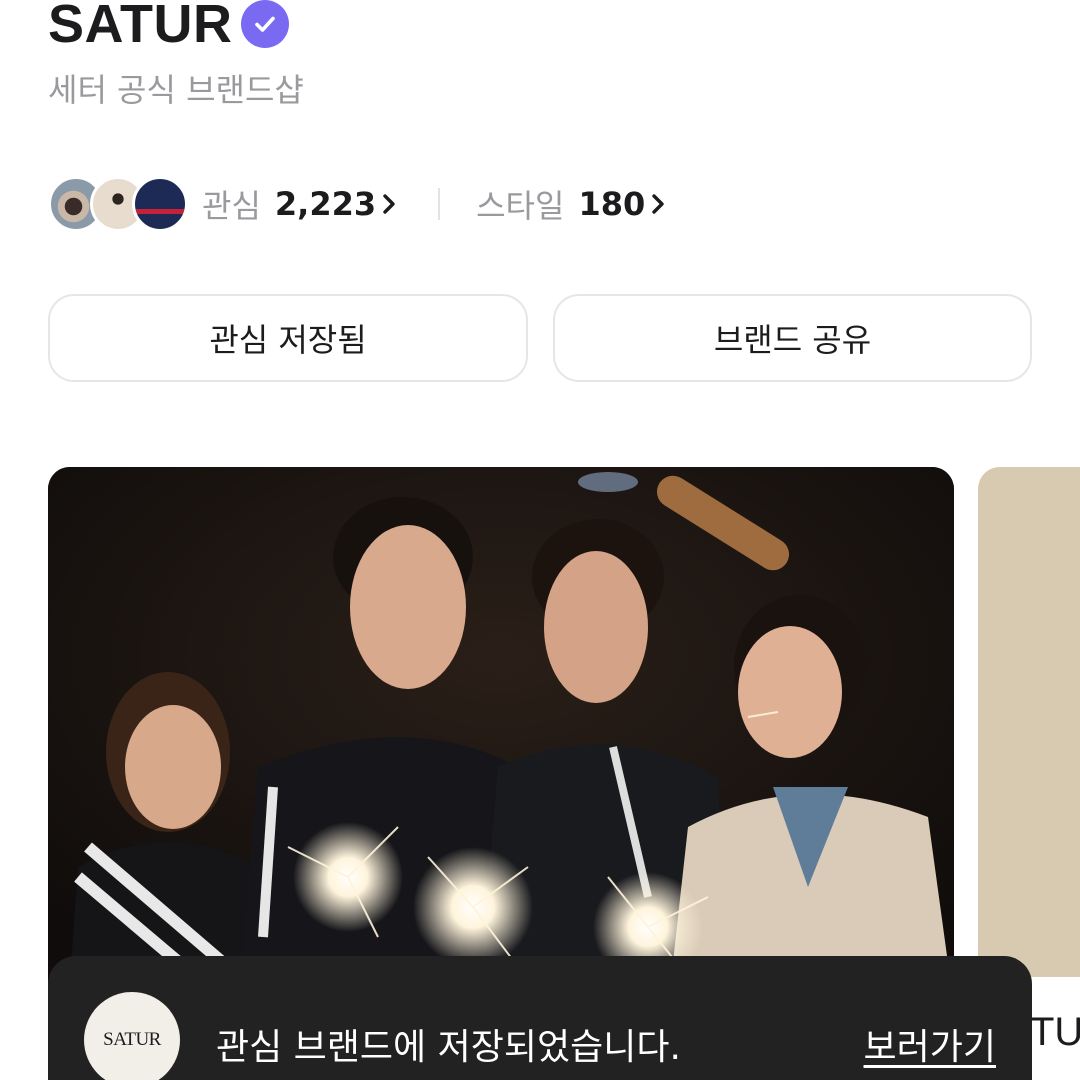 Image resolution: width=1080 pixels, height=1080 pixels. I want to click on avatar, so click(160, 204).